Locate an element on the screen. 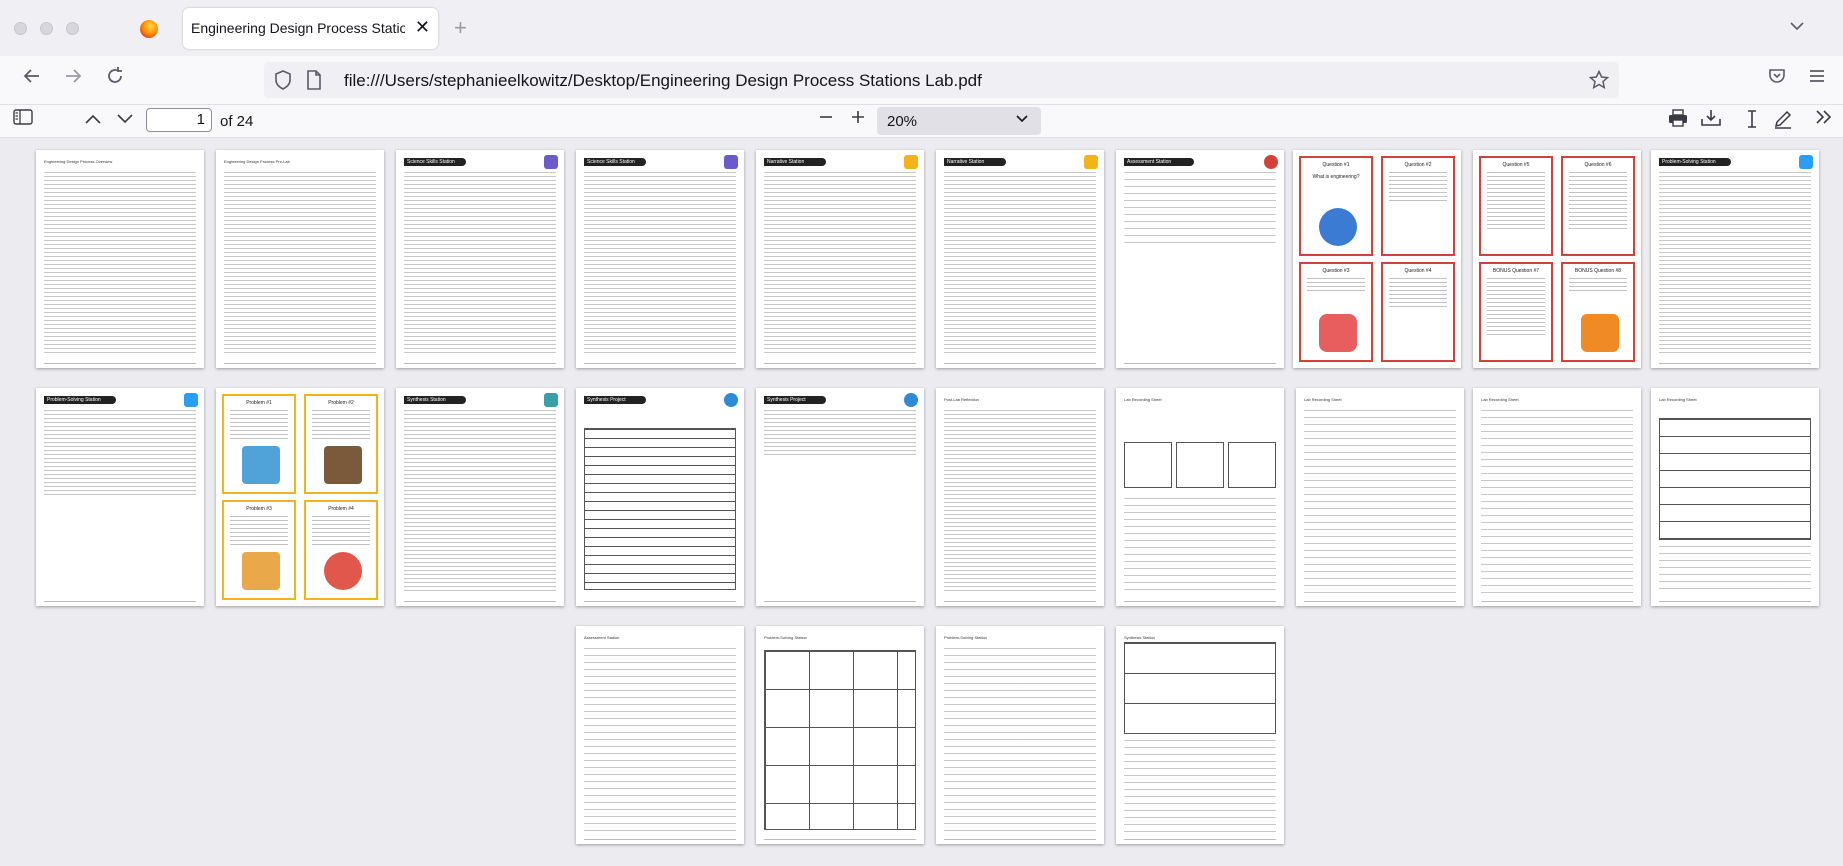  problem-card: Problem #1 is located at coordinates (259, 444).